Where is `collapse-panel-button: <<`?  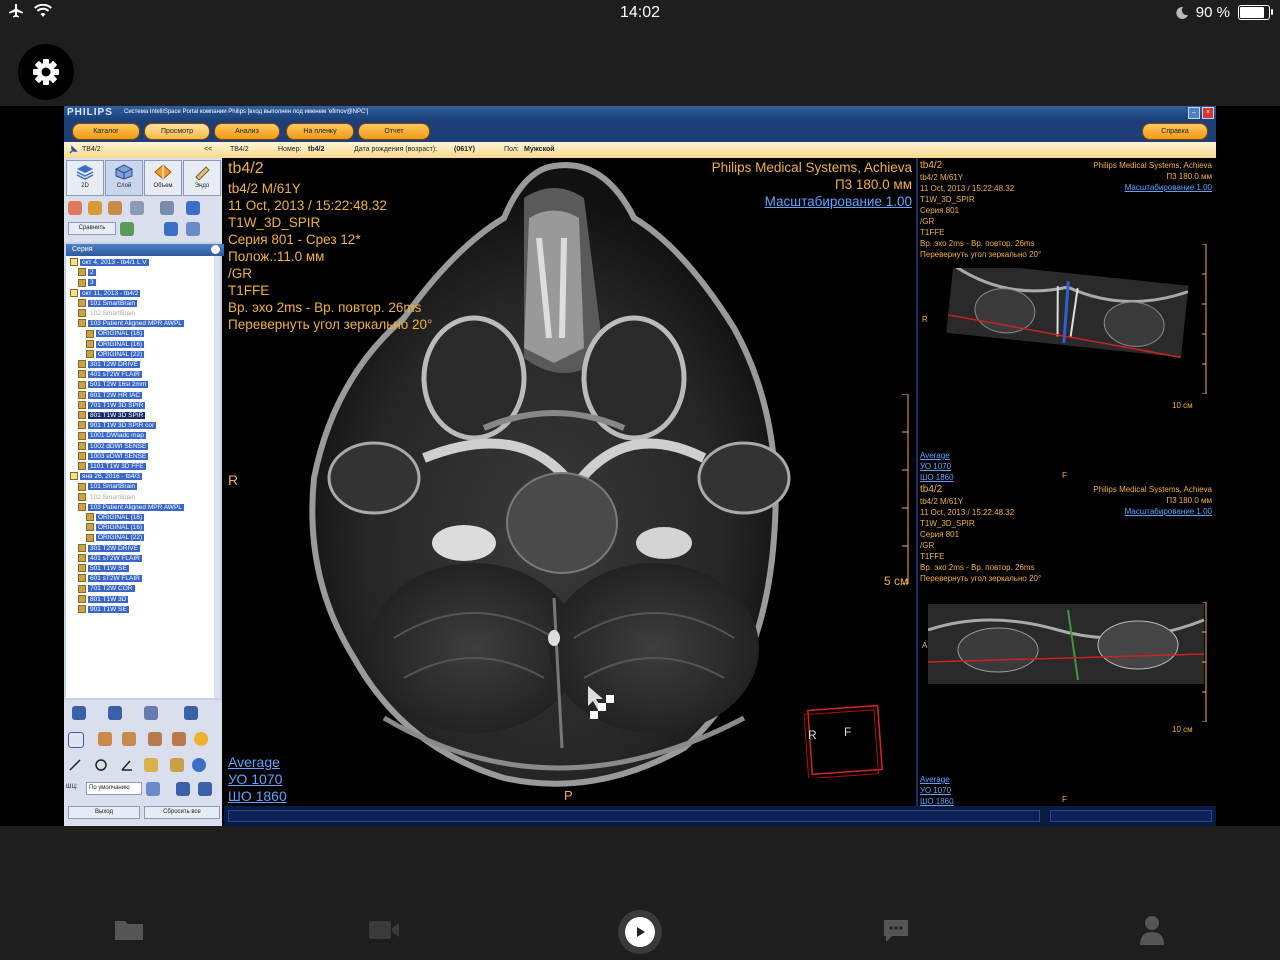 collapse-panel-button: << is located at coordinates (208, 149).